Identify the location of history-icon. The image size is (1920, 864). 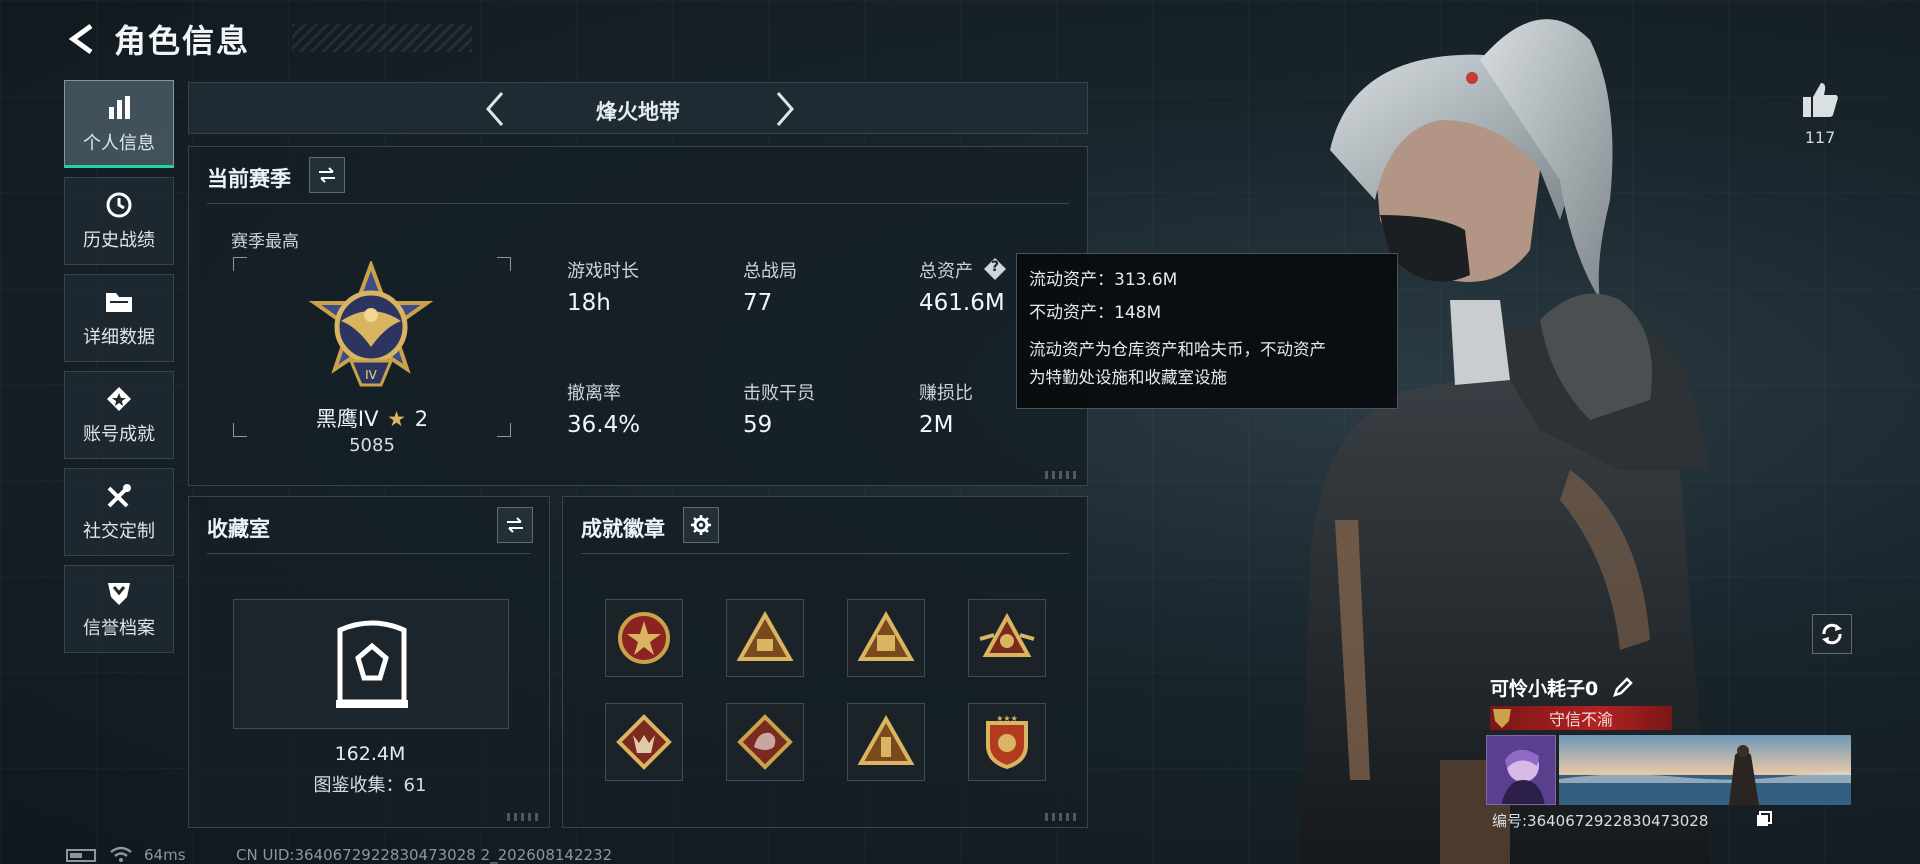
(119, 205).